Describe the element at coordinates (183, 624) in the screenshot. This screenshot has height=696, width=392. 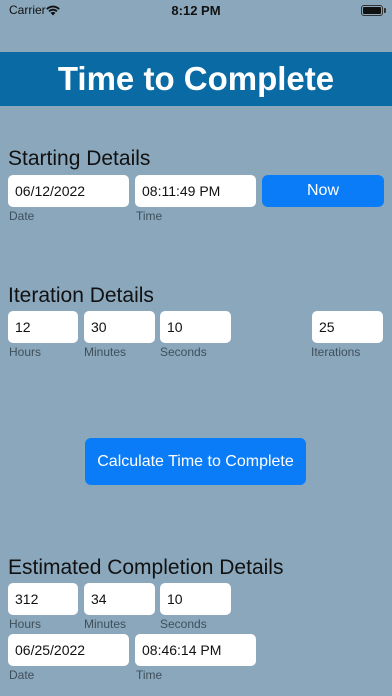
I see `completion-seconds-caption: Seconds` at that location.